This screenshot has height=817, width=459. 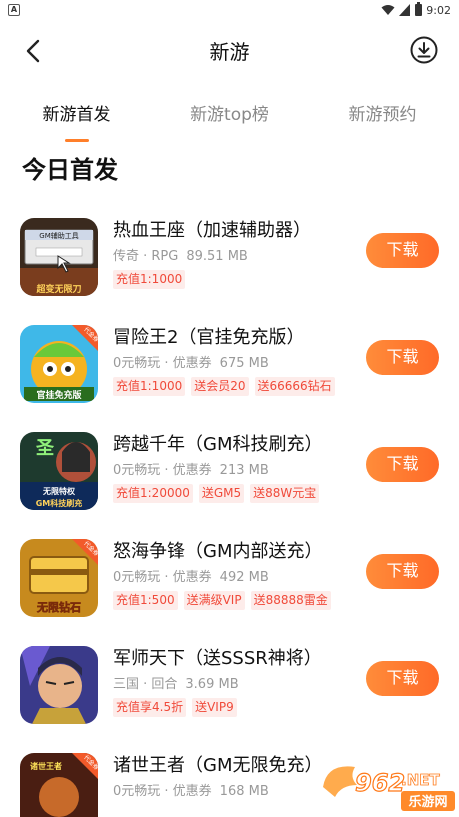 I want to click on status-time: 9:02, so click(x=438, y=10).